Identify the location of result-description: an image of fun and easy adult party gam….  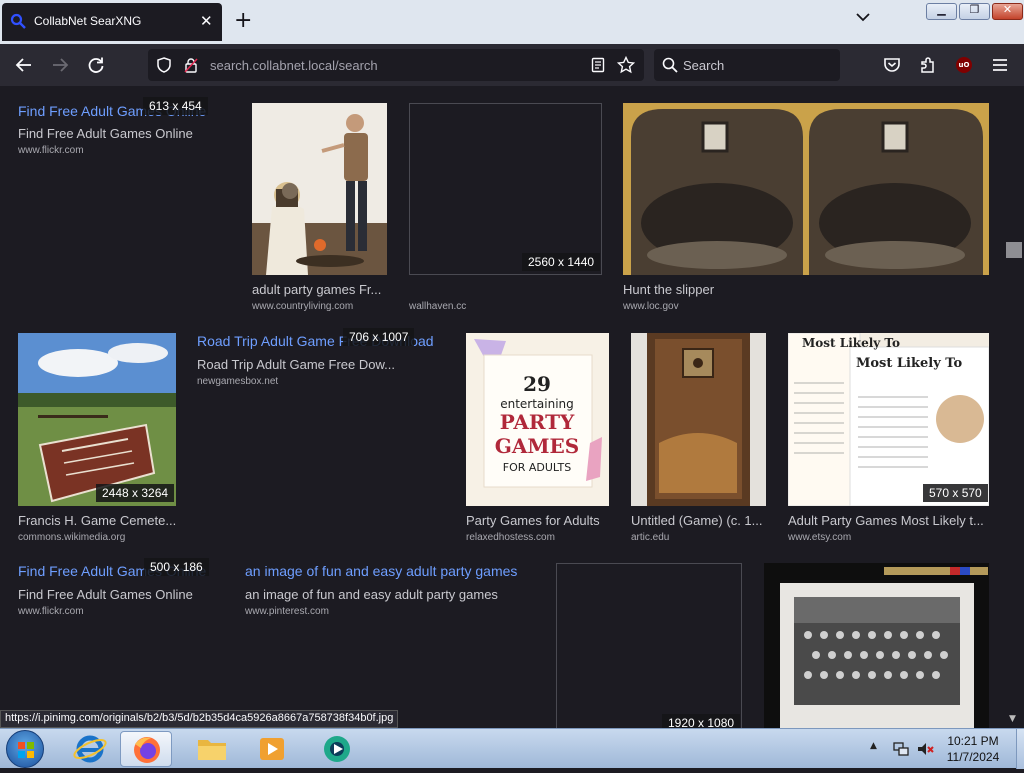
(371, 594).